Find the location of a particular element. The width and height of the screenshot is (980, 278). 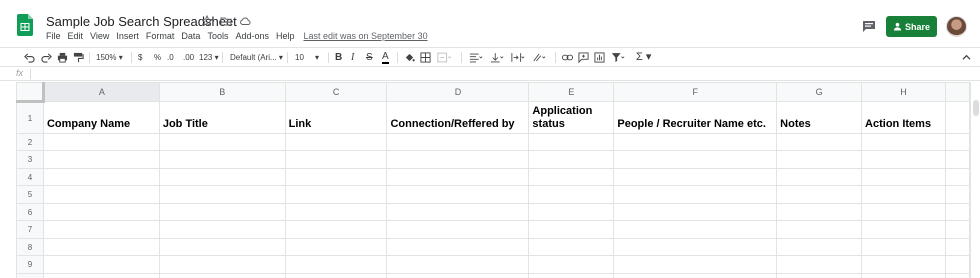

row-header-8: 8 is located at coordinates (30, 247).